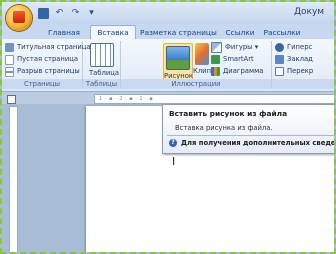  Describe the element at coordinates (279, 59) in the screenshot. I see `bookmark-icon` at that location.